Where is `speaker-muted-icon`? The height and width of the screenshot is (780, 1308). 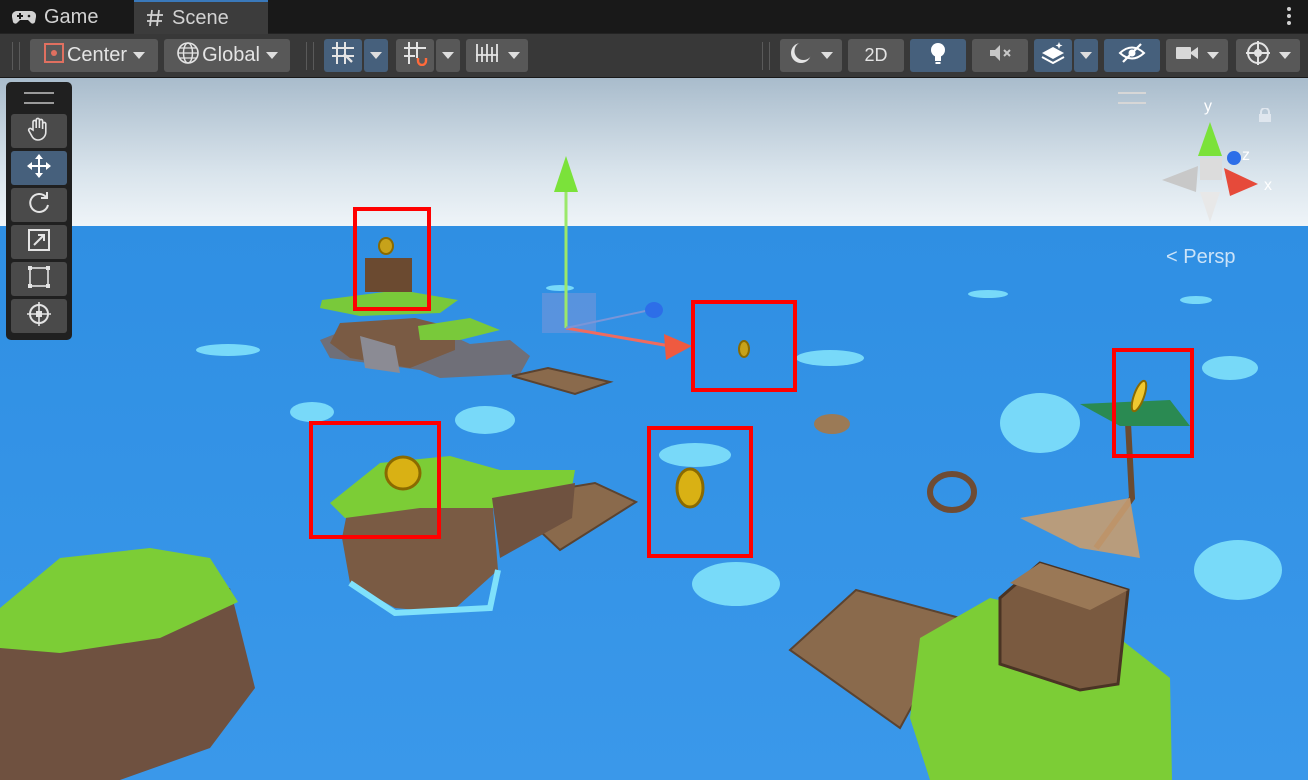 speaker-muted-icon is located at coordinates (1000, 56).